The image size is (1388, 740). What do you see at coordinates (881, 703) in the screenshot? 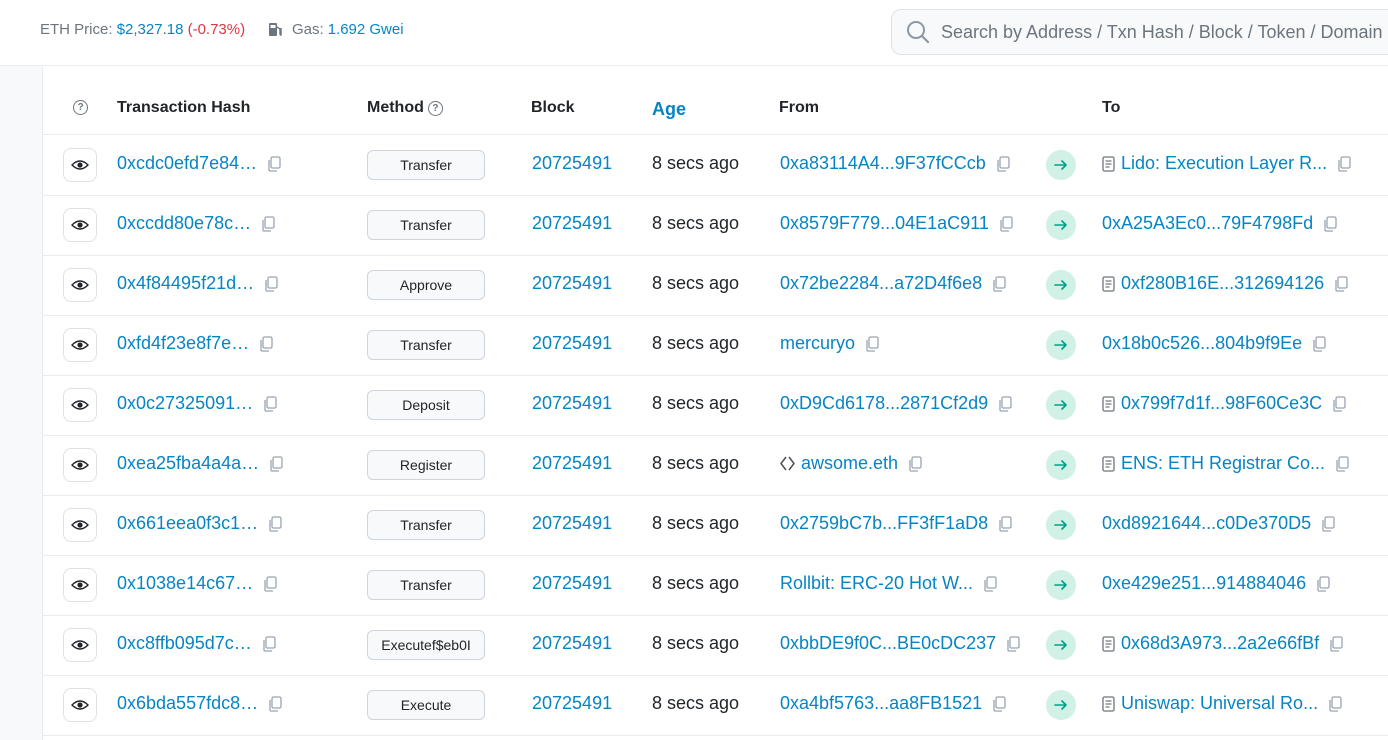
I see `from-address-link: 0xa4bf5763...aa8FB1521` at bounding box center [881, 703].